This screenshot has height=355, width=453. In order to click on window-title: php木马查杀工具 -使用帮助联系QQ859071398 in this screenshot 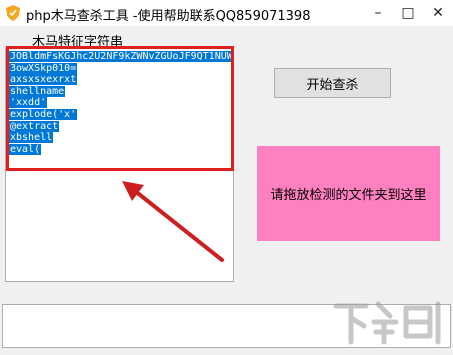, I will do `click(168, 16)`.